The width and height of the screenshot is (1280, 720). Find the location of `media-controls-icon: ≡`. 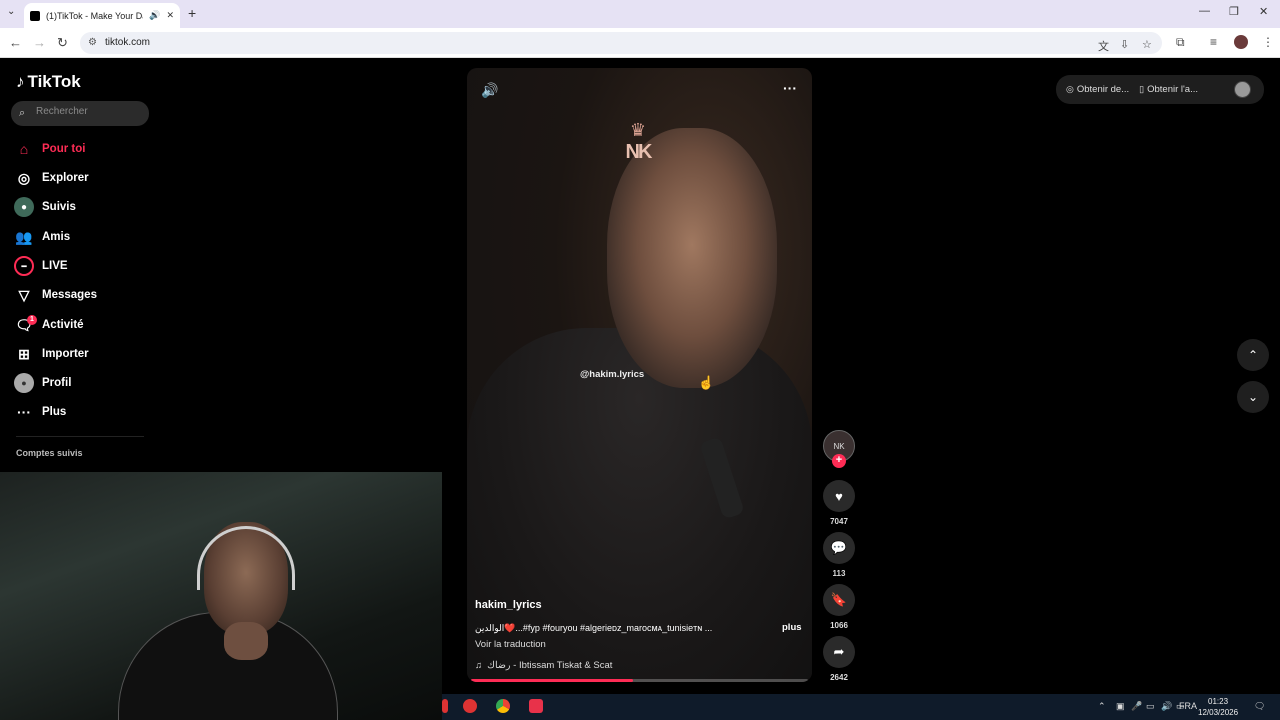

media-controls-icon: ≡ is located at coordinates (1213, 42).